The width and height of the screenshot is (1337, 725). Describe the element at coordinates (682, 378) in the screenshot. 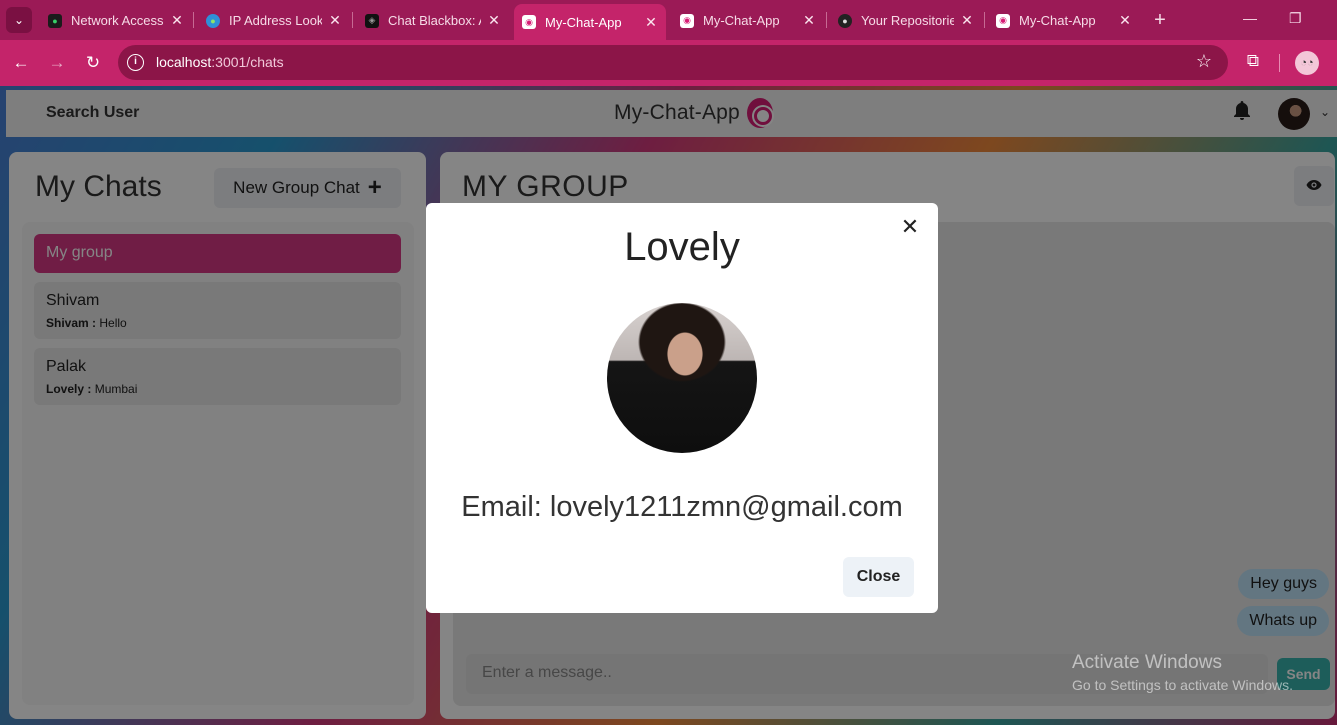

I see `profile-photo` at that location.